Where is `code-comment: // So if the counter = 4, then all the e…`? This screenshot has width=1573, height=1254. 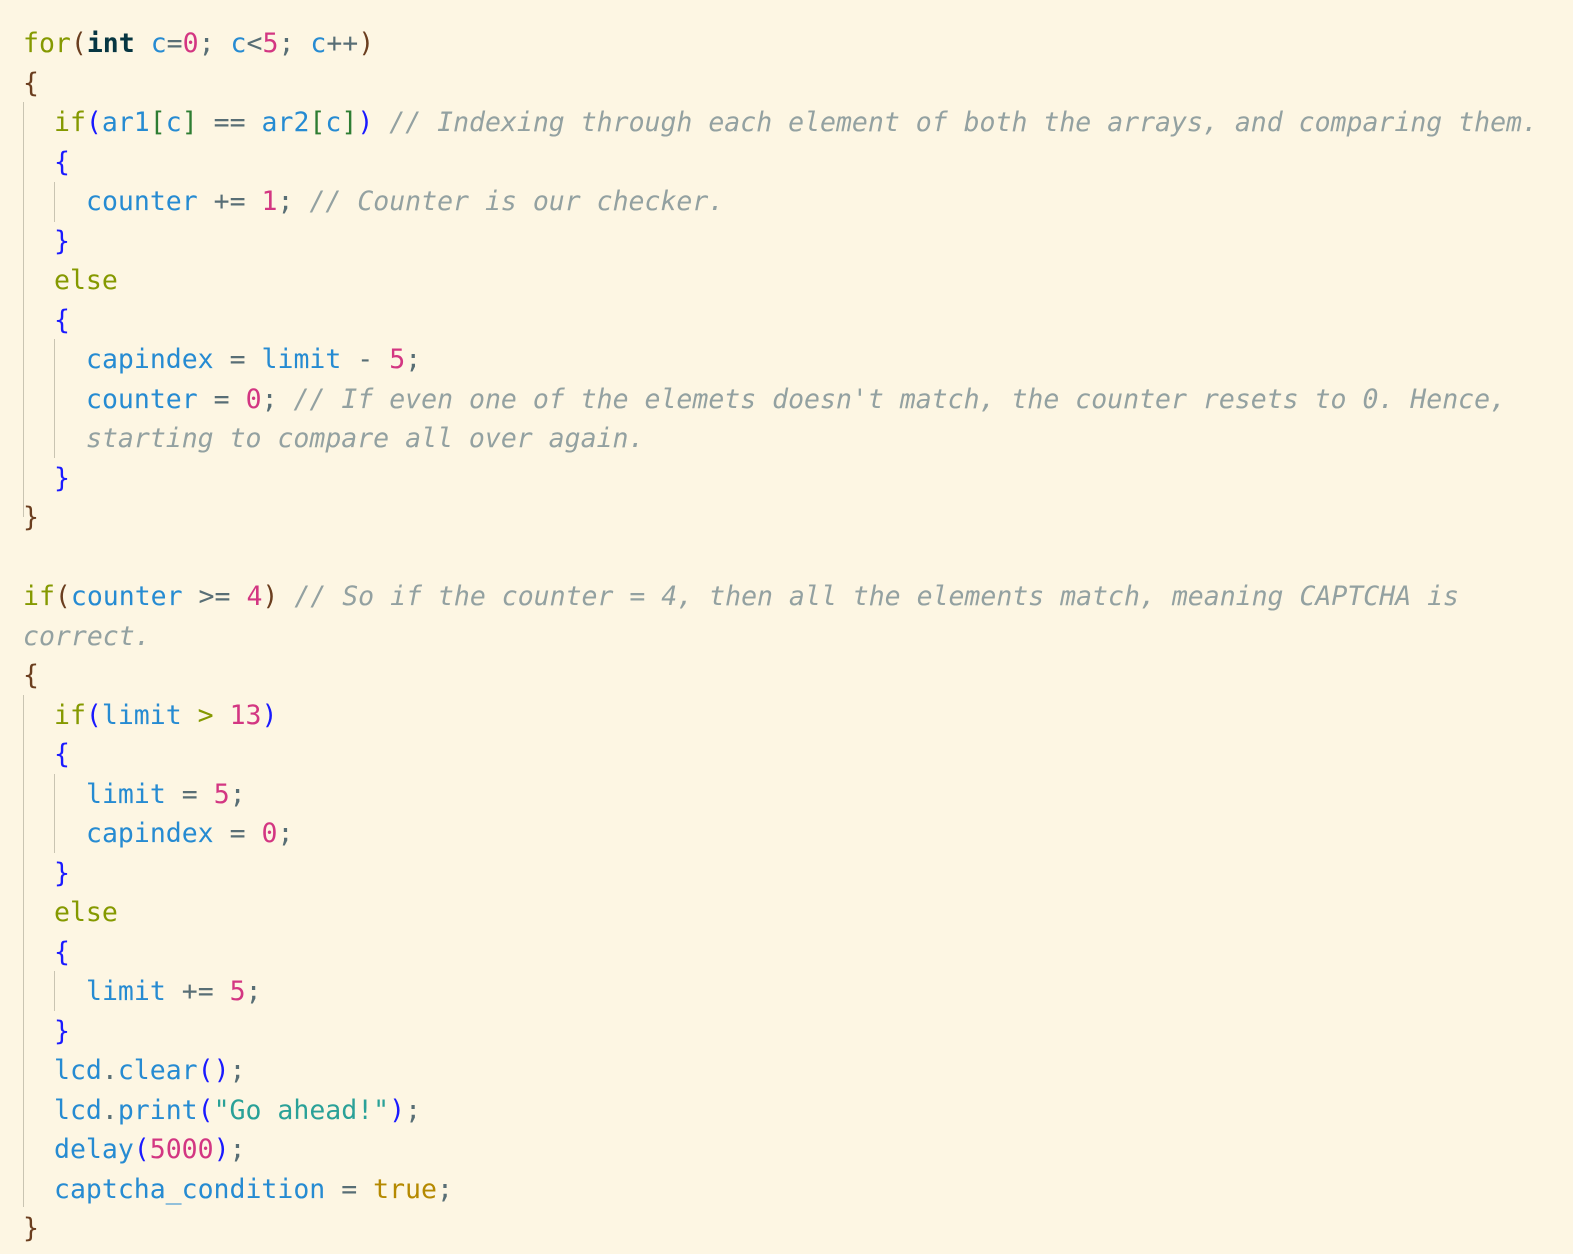
code-comment: // So if the counter = 4, then all the e… is located at coordinates (877, 596).